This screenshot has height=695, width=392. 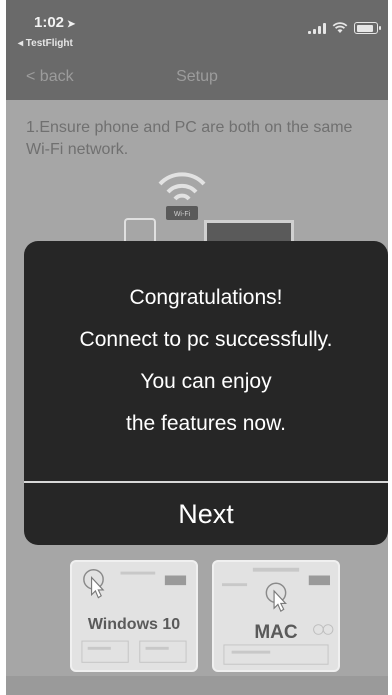 What do you see at coordinates (367, 28) in the screenshot?
I see `battery-icon` at bounding box center [367, 28].